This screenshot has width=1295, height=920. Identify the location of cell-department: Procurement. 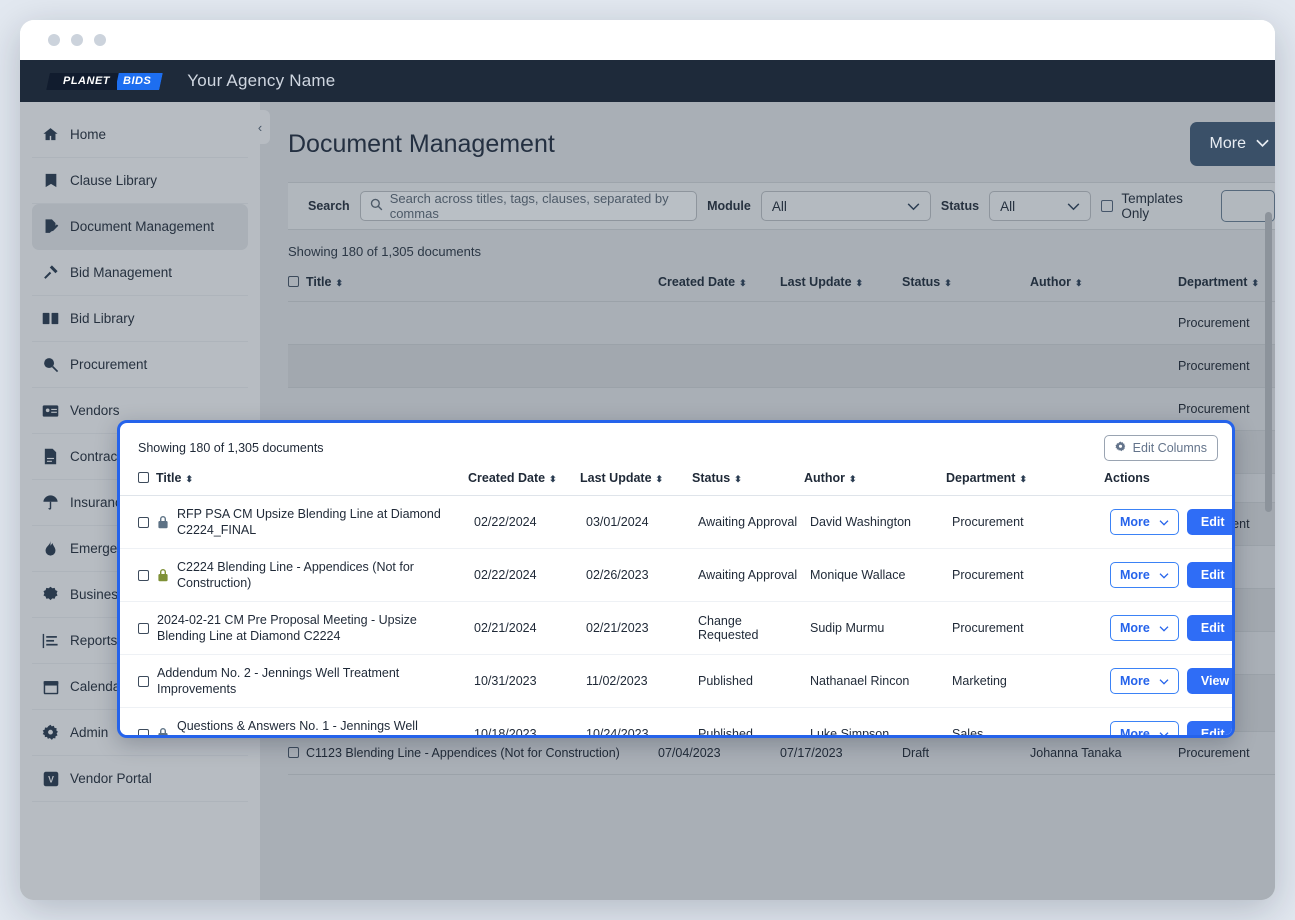
(1025, 575).